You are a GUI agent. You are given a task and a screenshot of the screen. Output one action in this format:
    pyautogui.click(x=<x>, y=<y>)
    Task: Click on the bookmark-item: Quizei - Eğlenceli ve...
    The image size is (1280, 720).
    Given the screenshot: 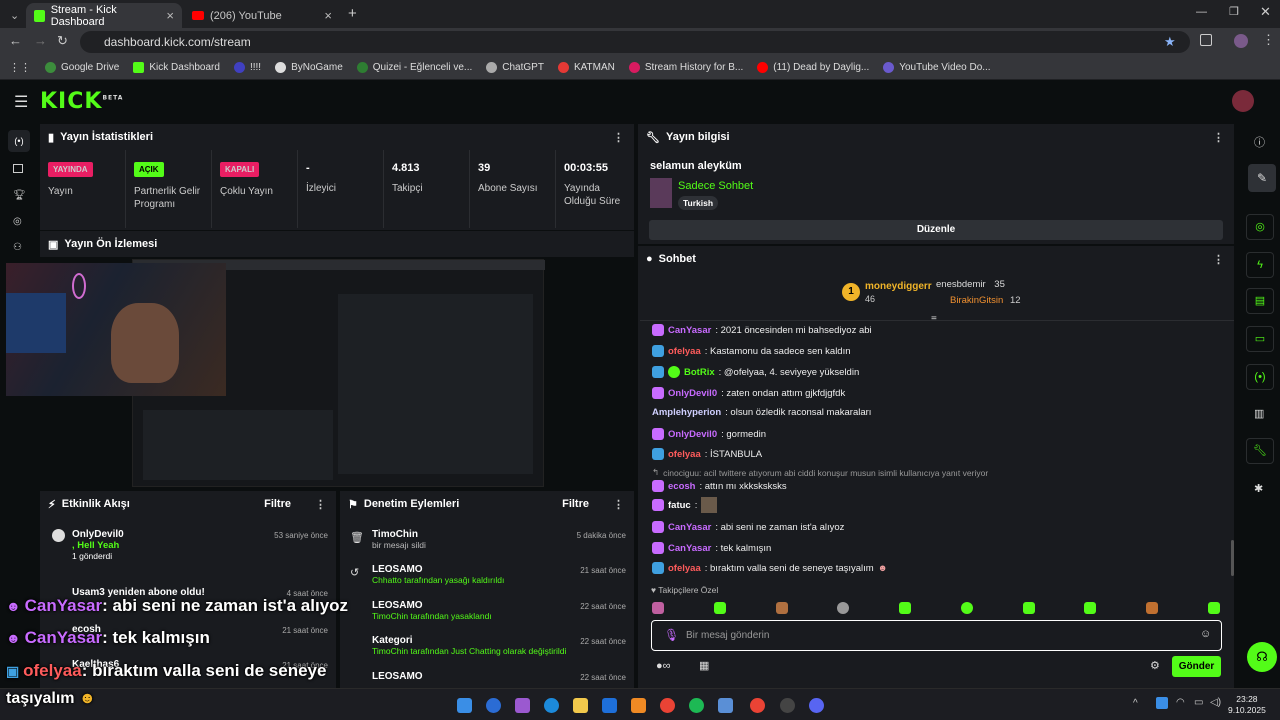 What is the action you would take?
    pyautogui.click(x=414, y=67)
    